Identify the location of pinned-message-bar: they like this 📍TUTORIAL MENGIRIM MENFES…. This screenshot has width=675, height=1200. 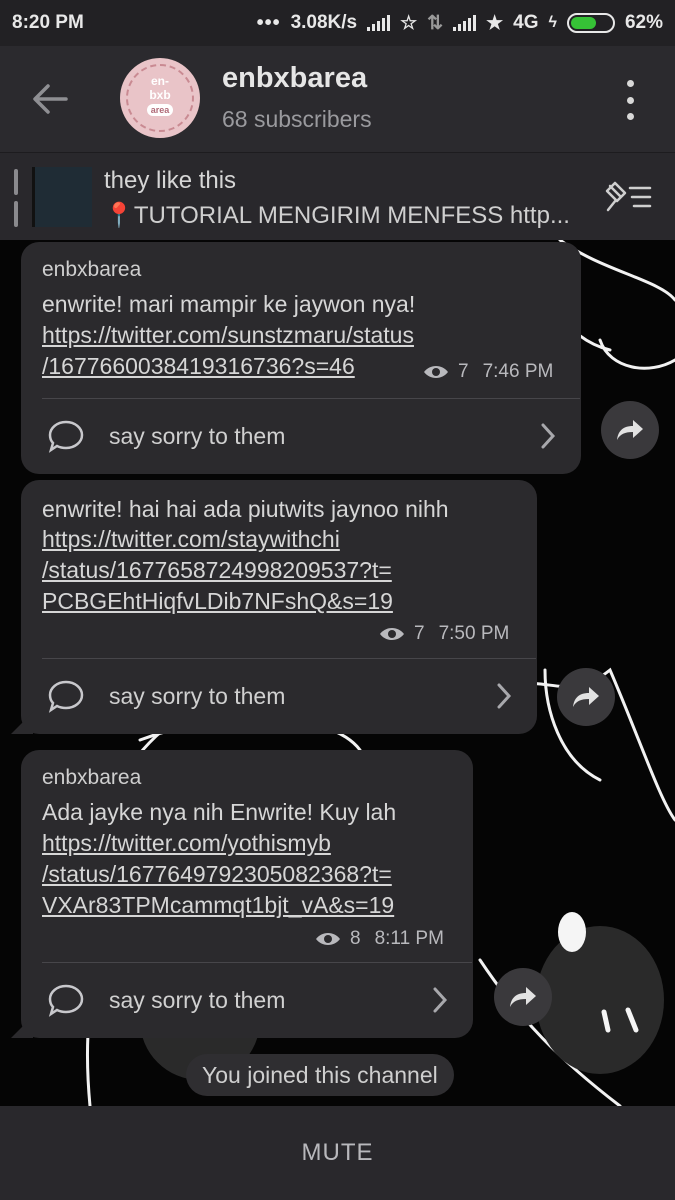
(337, 196).